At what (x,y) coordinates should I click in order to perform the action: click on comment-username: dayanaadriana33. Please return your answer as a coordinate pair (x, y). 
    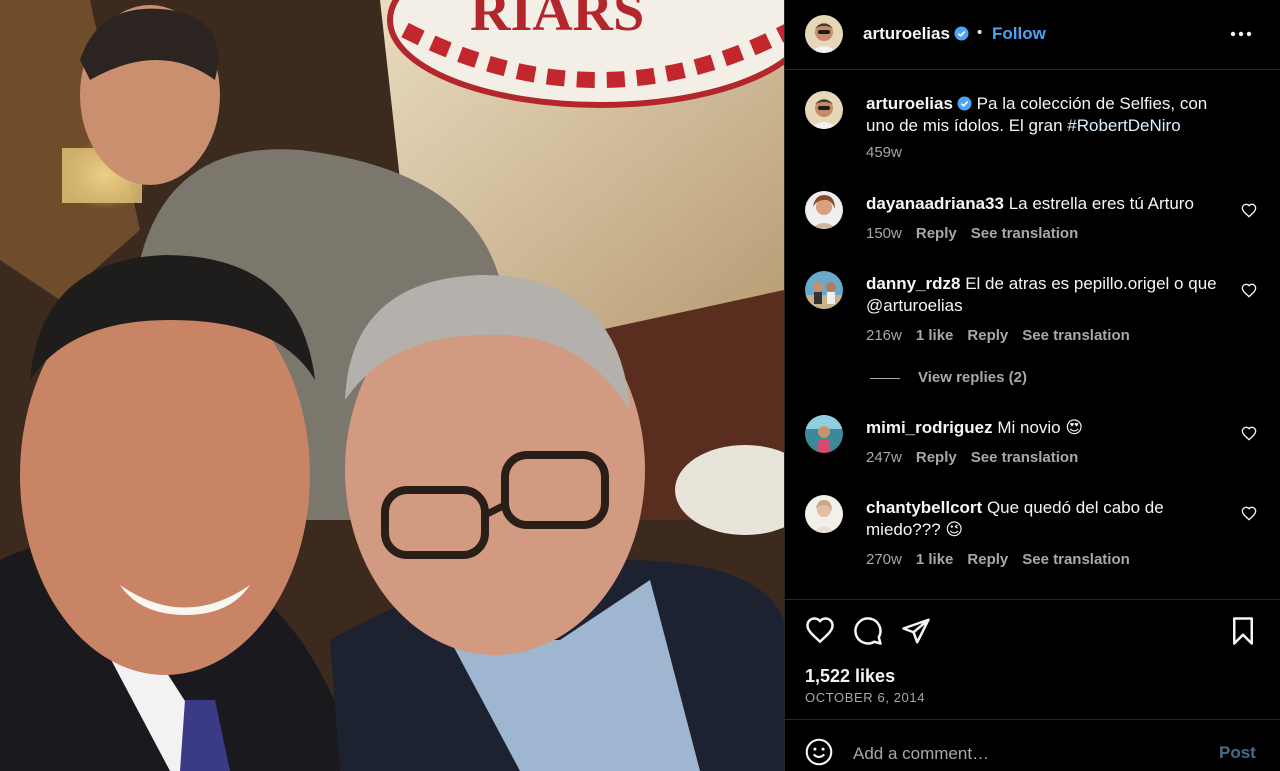
    Looking at the image, I should click on (935, 203).